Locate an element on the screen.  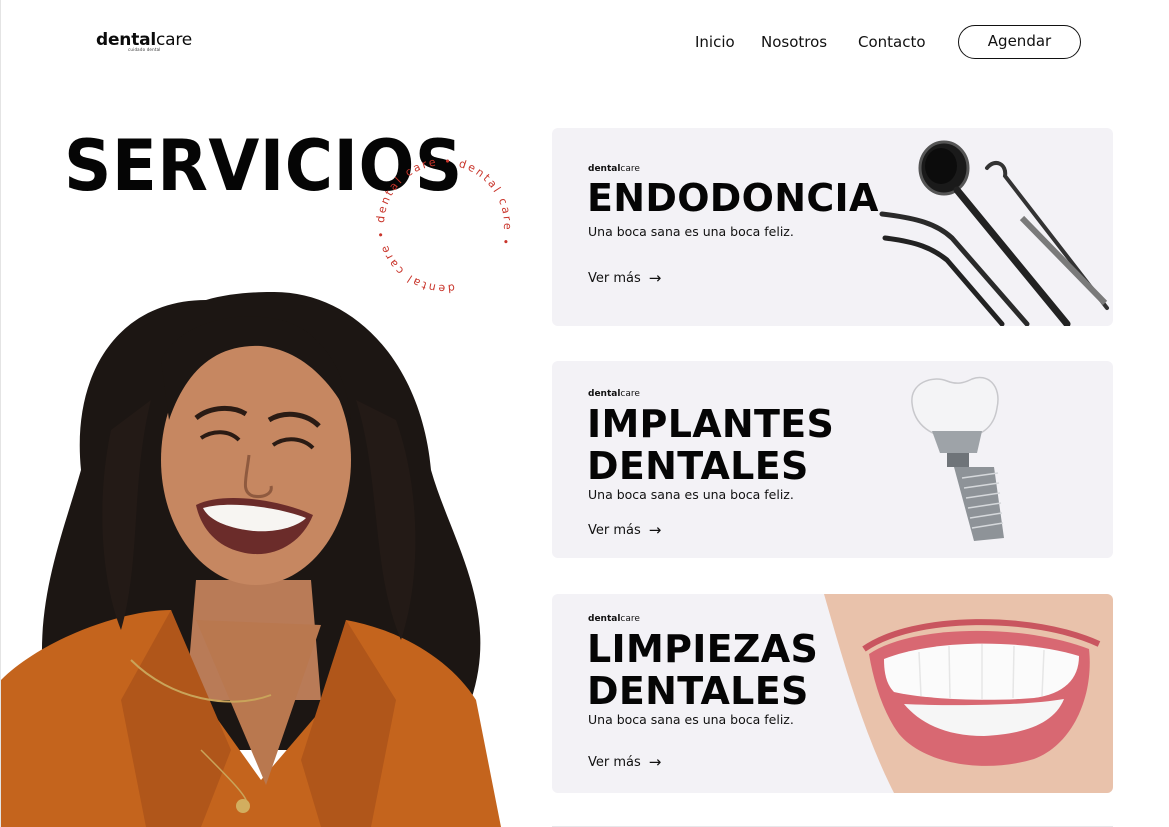
nav-nosotros: Nosotros is located at coordinates (794, 42).